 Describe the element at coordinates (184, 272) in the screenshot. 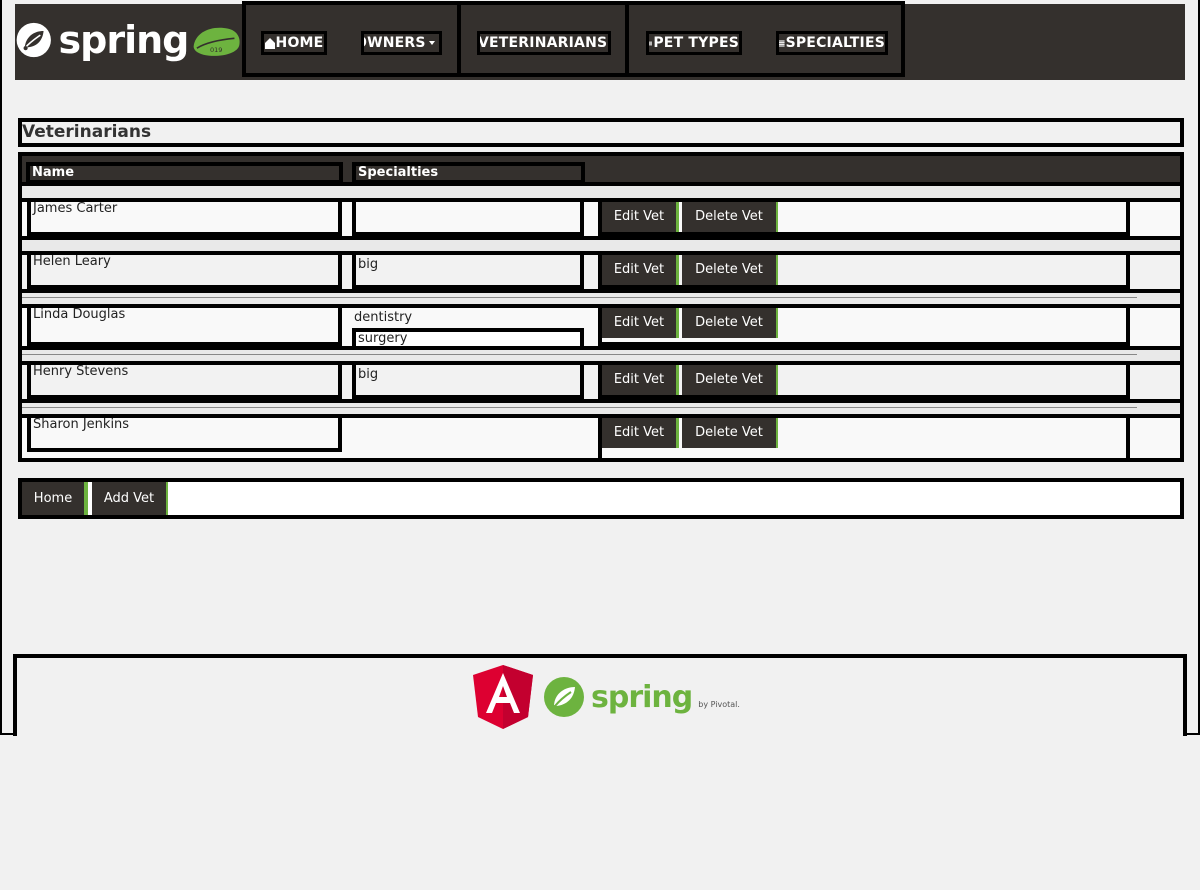

I see `vet-name: Helen Leary` at that location.